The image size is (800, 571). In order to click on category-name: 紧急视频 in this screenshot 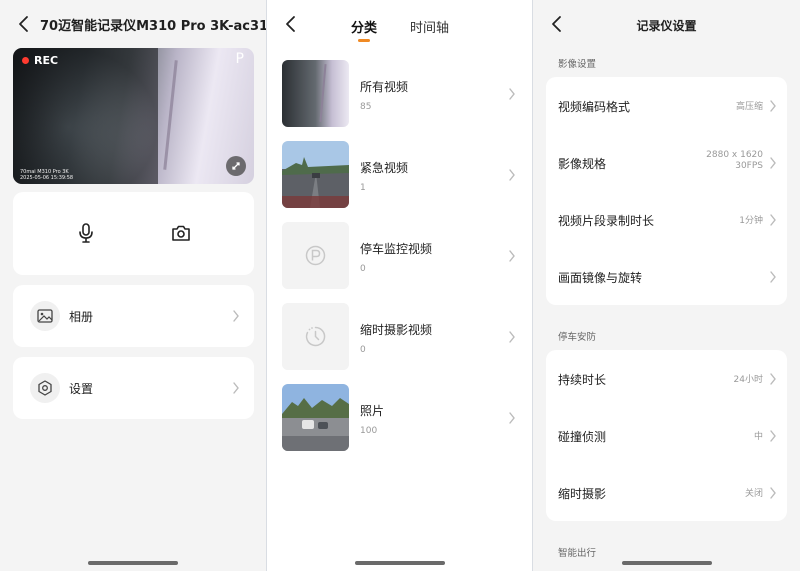, I will do `click(384, 168)`.